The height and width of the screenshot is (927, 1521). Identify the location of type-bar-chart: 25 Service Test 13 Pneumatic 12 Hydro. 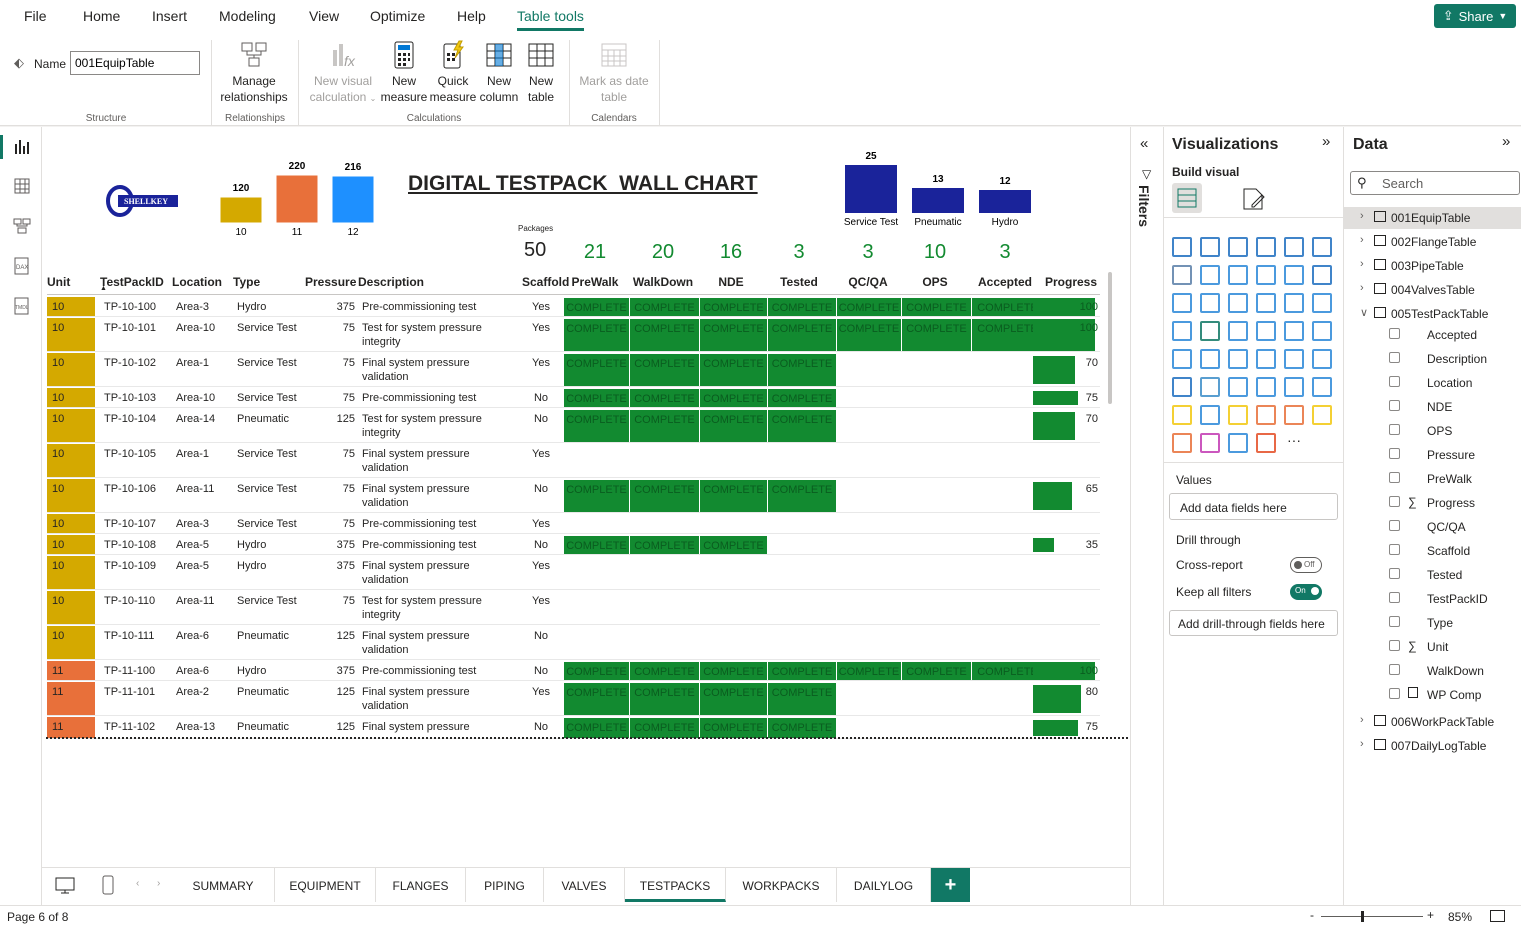
(942, 188).